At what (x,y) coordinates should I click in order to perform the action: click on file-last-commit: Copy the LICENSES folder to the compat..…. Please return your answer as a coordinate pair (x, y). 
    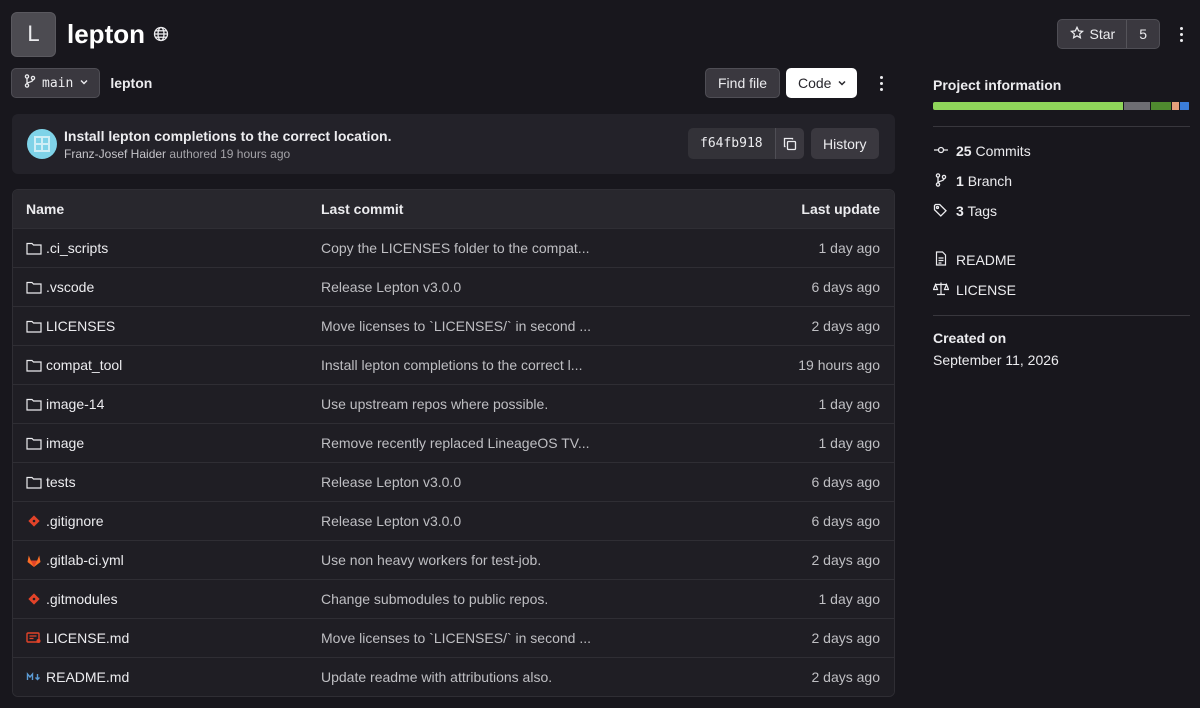
    Looking at the image, I should click on (507, 248).